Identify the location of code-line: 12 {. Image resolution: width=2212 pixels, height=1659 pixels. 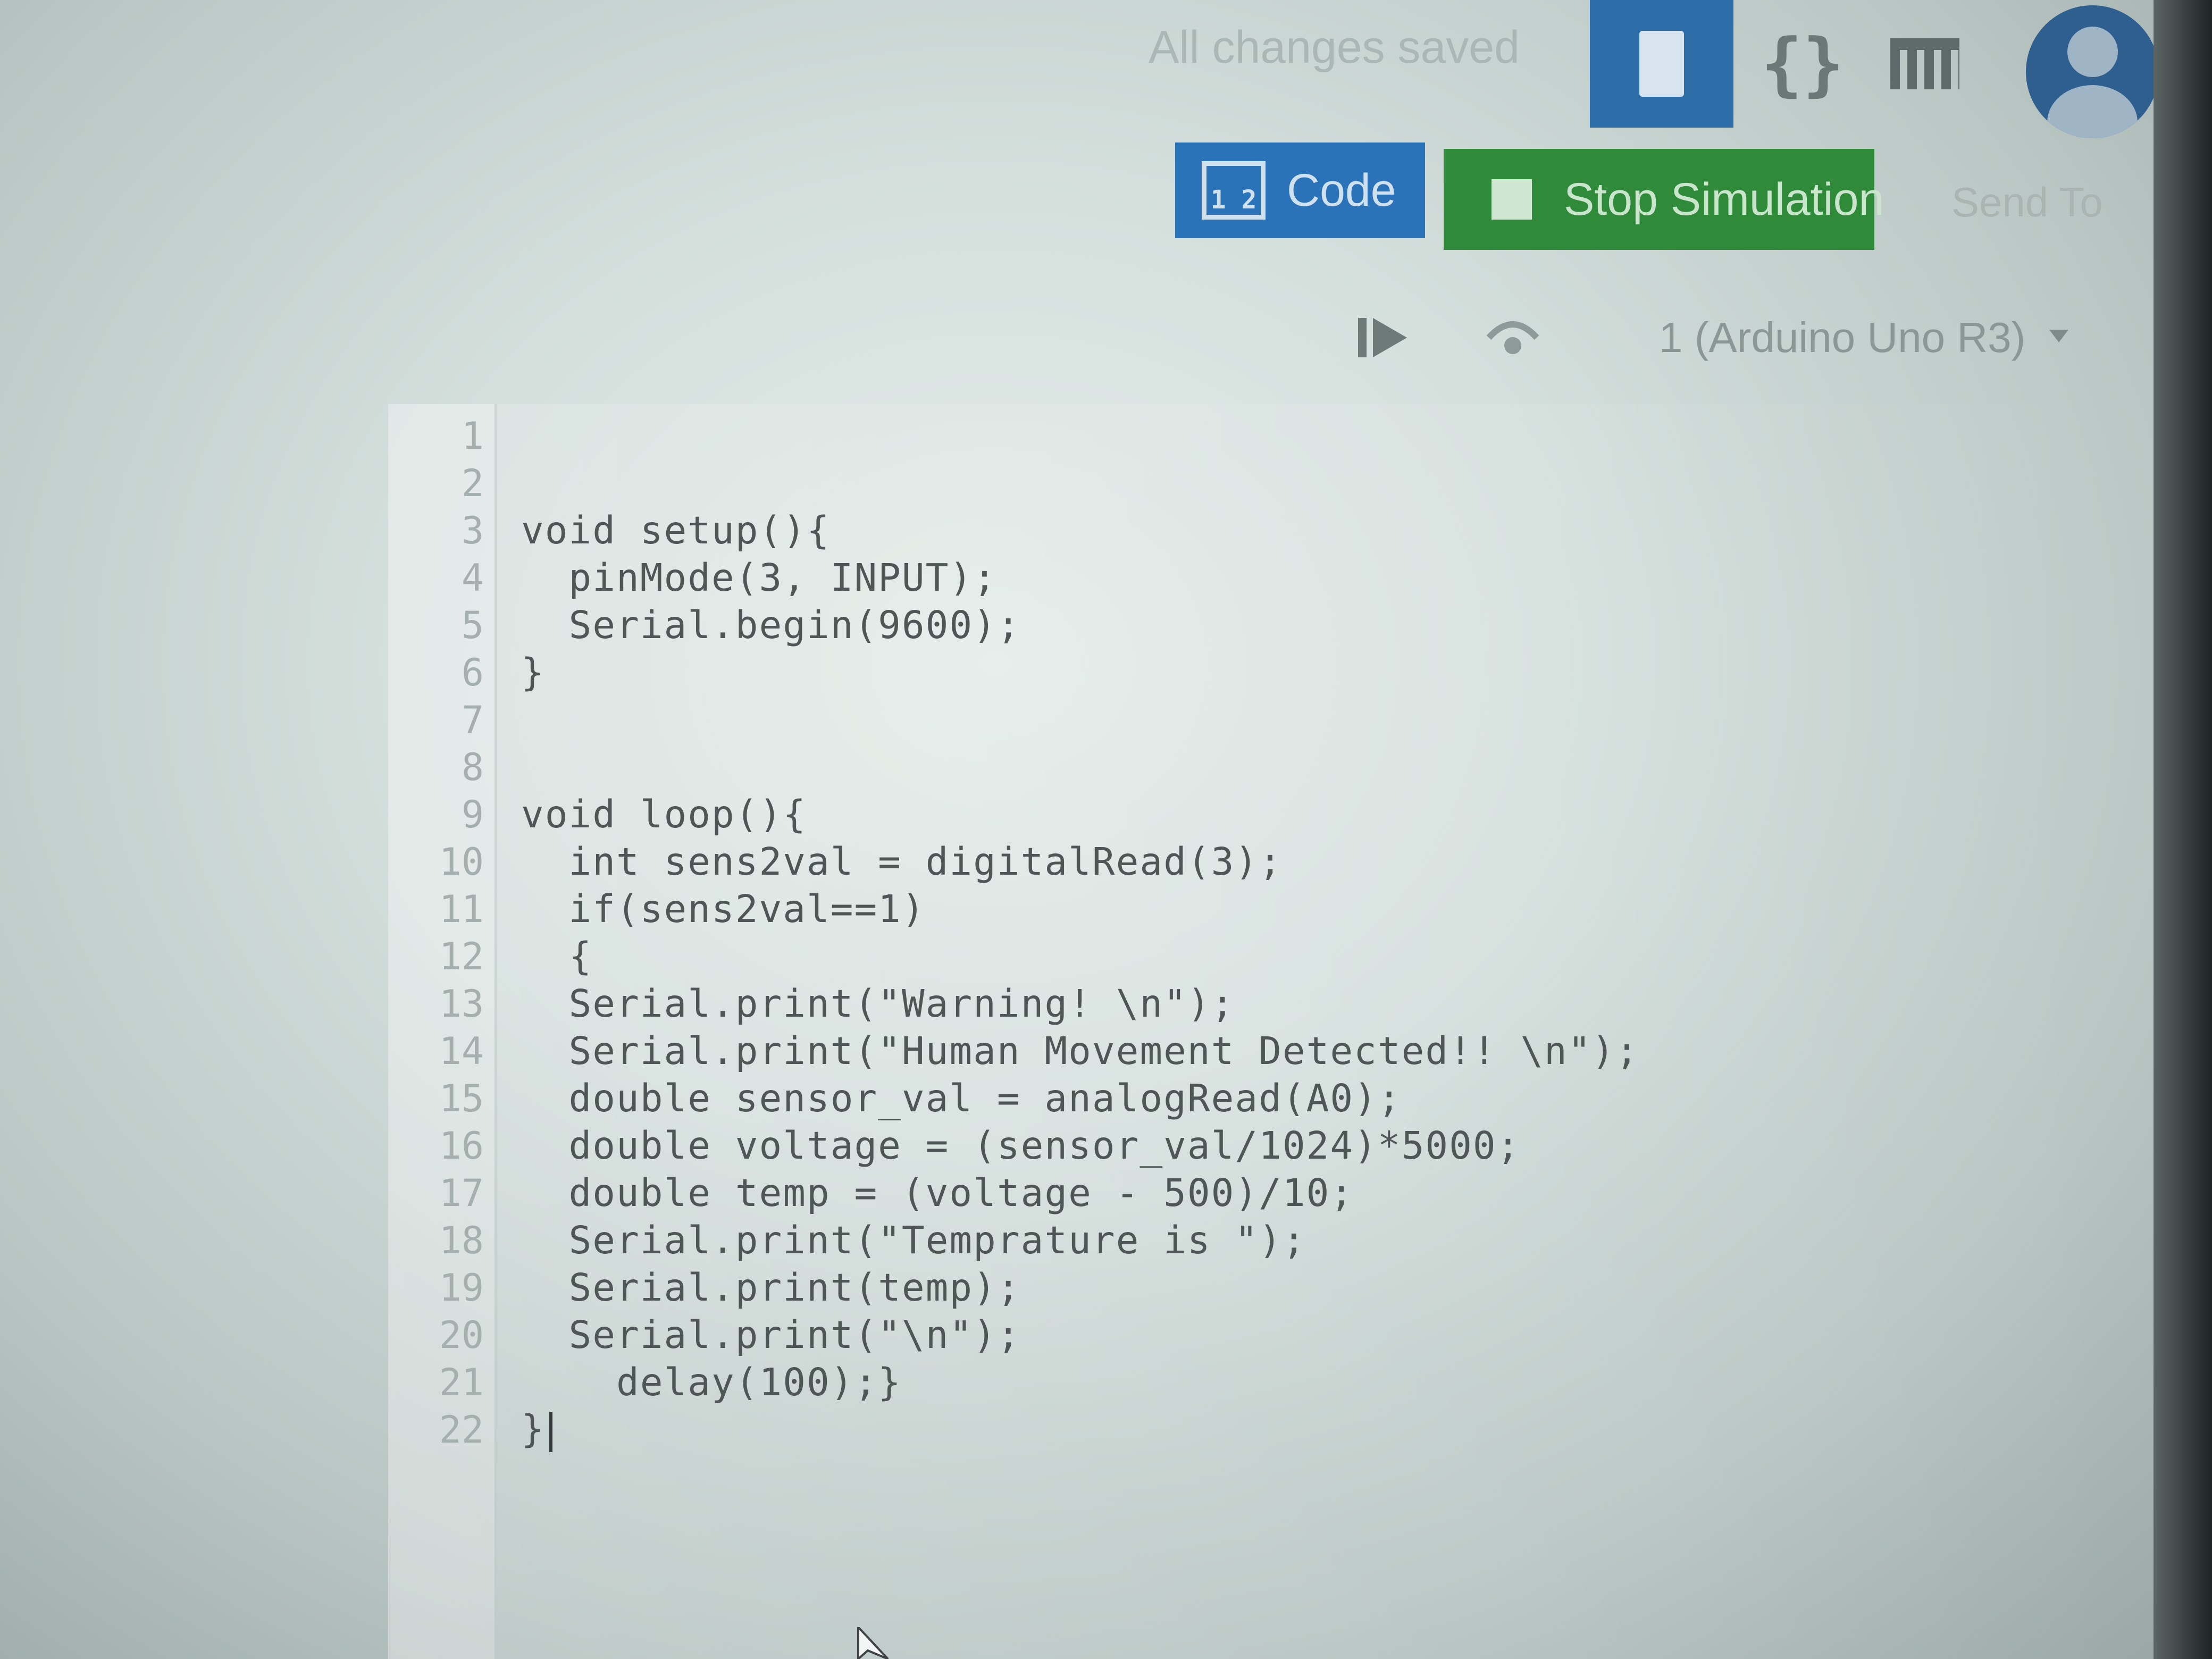
(490, 956).